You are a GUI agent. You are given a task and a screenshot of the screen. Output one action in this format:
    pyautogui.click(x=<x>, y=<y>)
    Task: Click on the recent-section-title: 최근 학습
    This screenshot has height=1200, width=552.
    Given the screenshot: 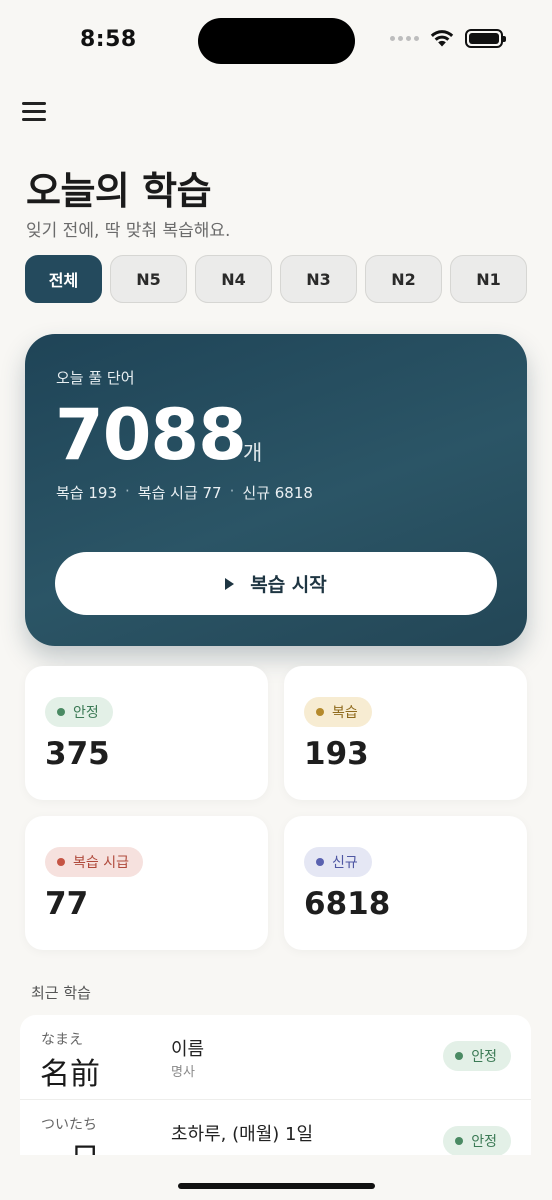 What is the action you would take?
    pyautogui.click(x=61, y=993)
    